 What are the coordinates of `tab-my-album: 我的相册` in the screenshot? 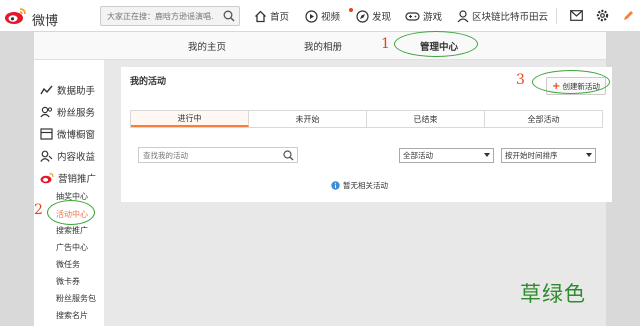 It's located at (323, 46).